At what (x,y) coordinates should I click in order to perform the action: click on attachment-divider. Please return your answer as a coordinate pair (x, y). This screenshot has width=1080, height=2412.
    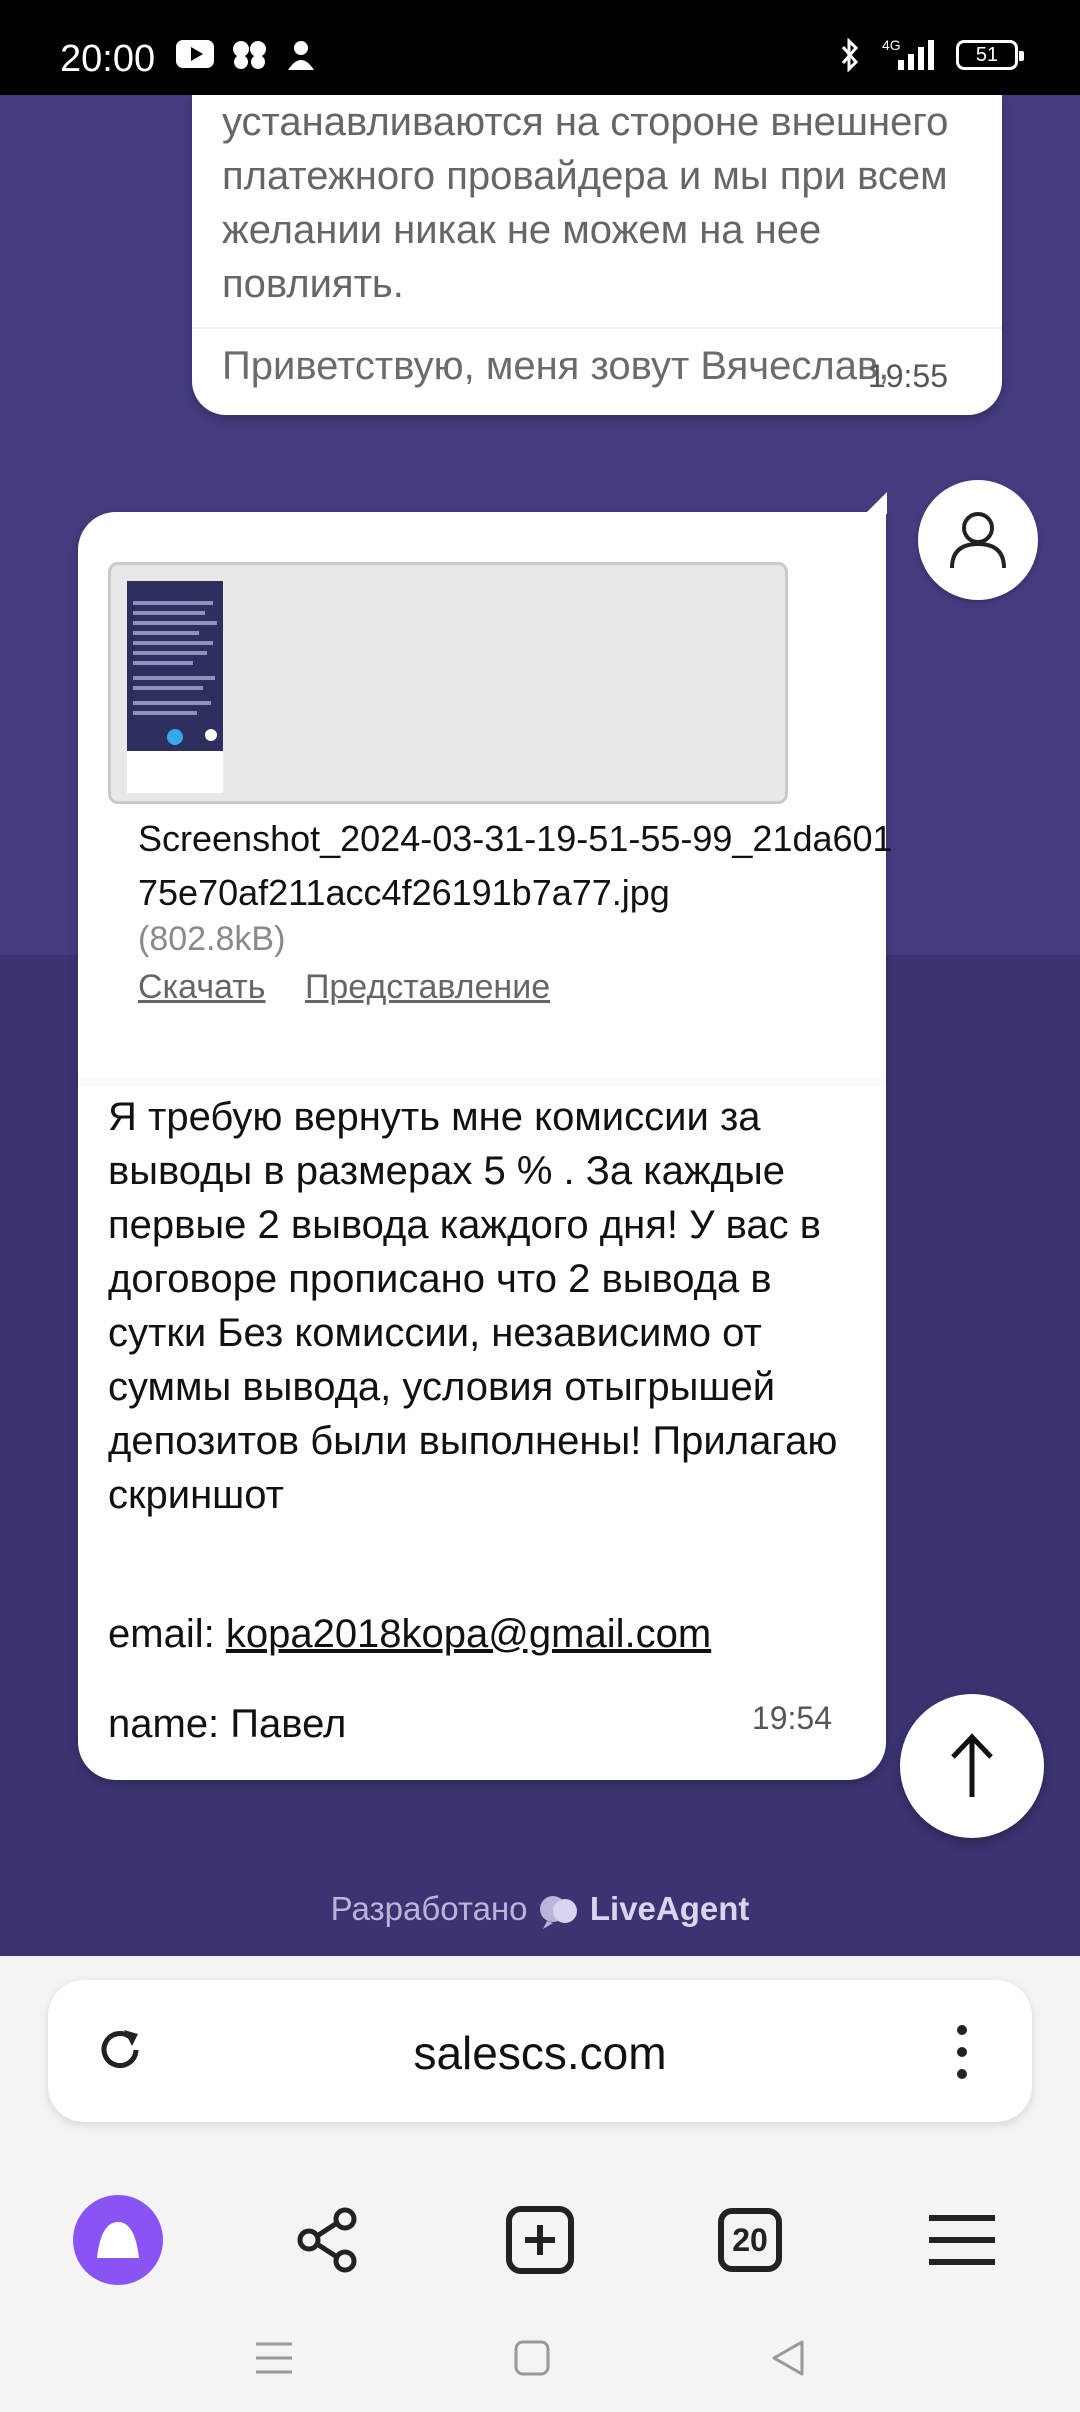
    Looking at the image, I should click on (482, 1082).